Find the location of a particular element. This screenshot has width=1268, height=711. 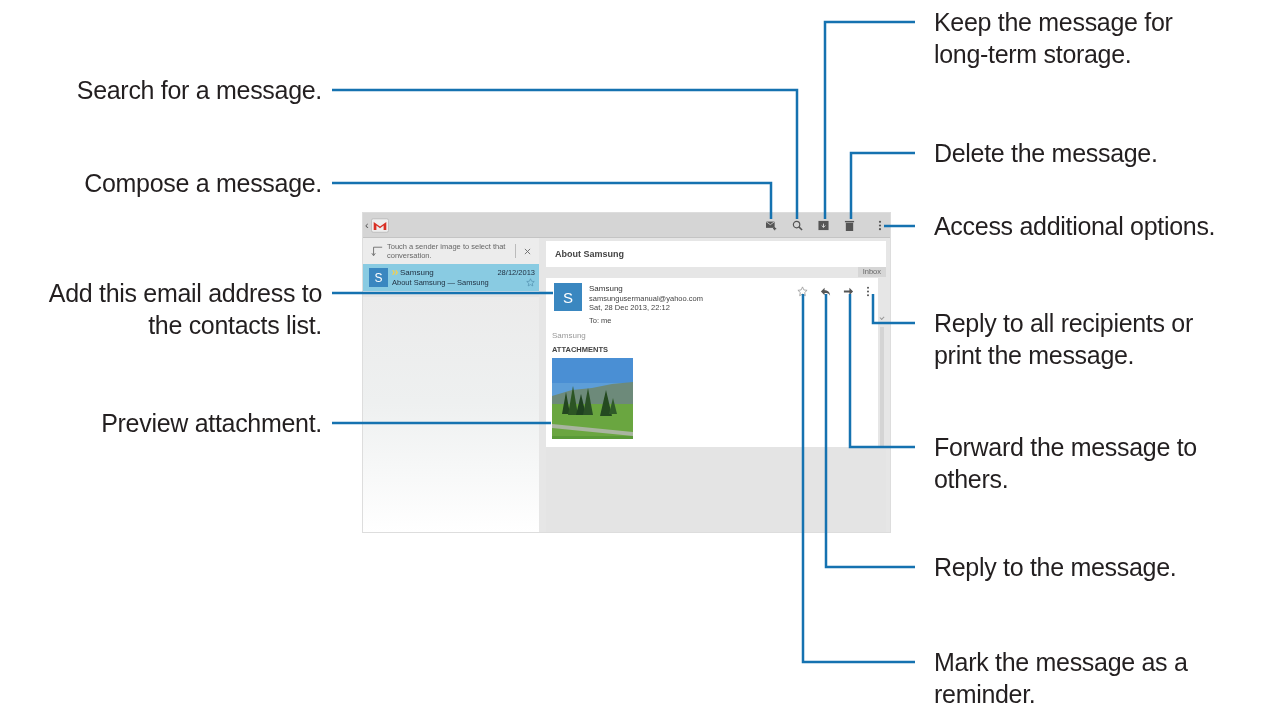

callout-label: Delete the message. is located at coordinates (1046, 153).